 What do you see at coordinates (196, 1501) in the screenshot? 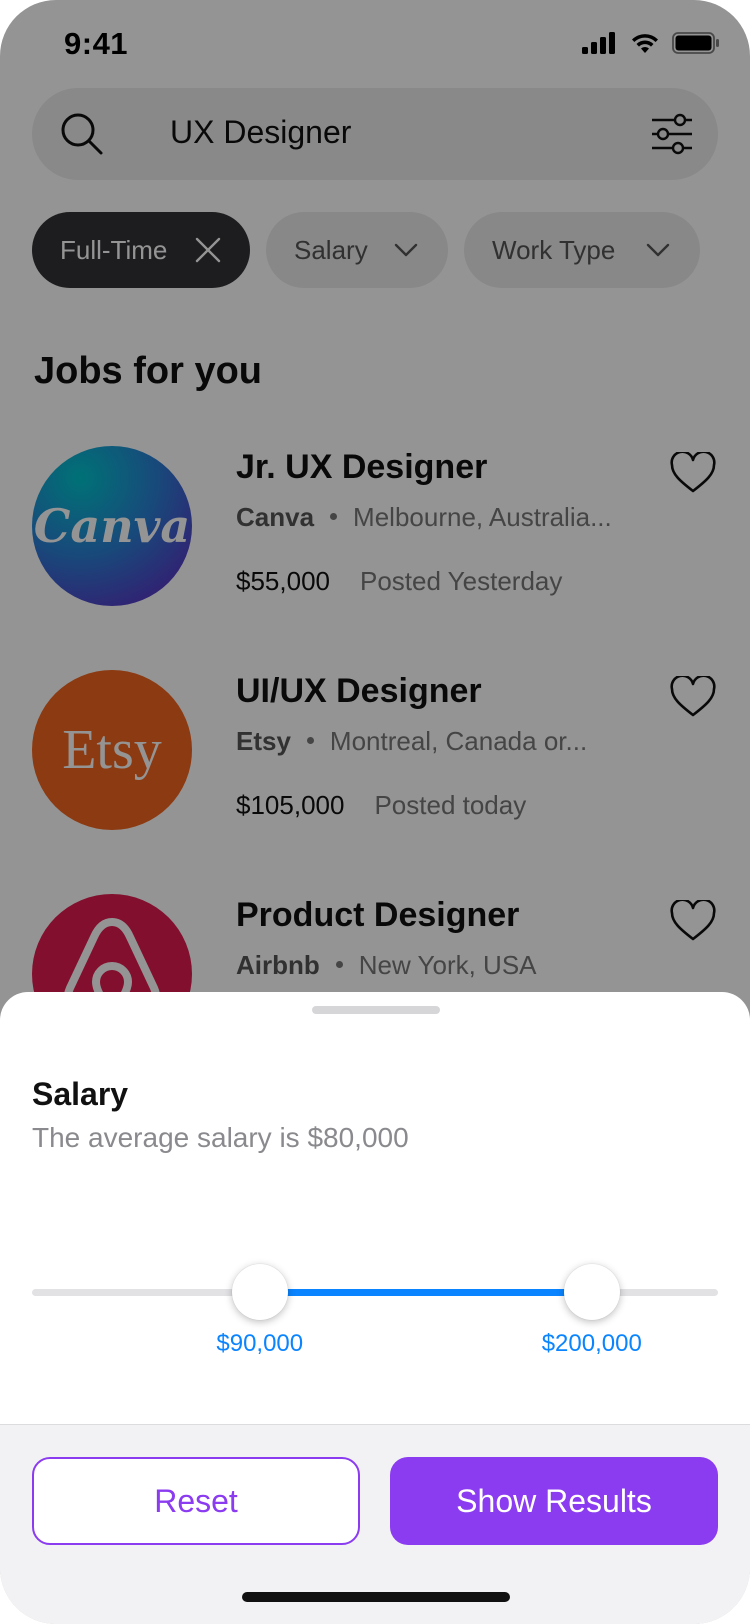
I see `reset-button: Reset` at bounding box center [196, 1501].